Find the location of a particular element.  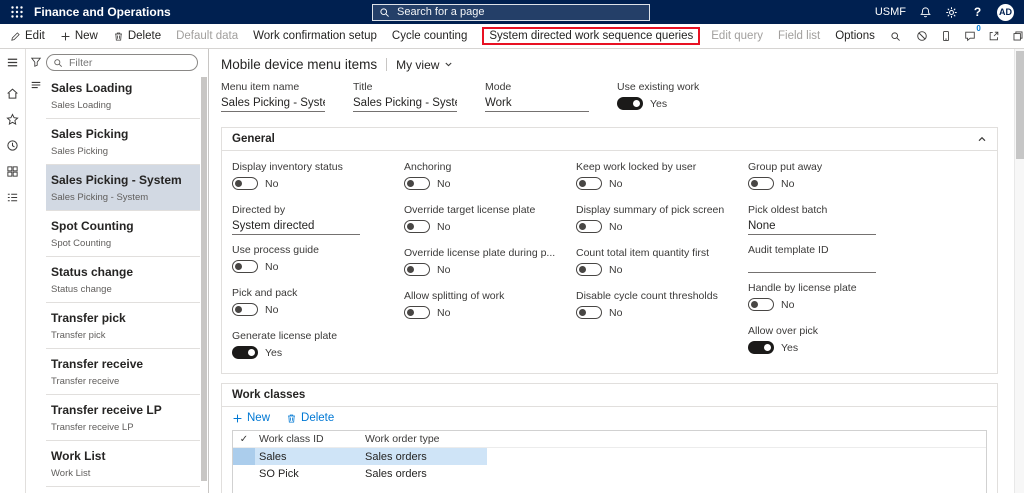

list-item-spot-counting: Spot Counting Spot Counting is located at coordinates (123, 234).